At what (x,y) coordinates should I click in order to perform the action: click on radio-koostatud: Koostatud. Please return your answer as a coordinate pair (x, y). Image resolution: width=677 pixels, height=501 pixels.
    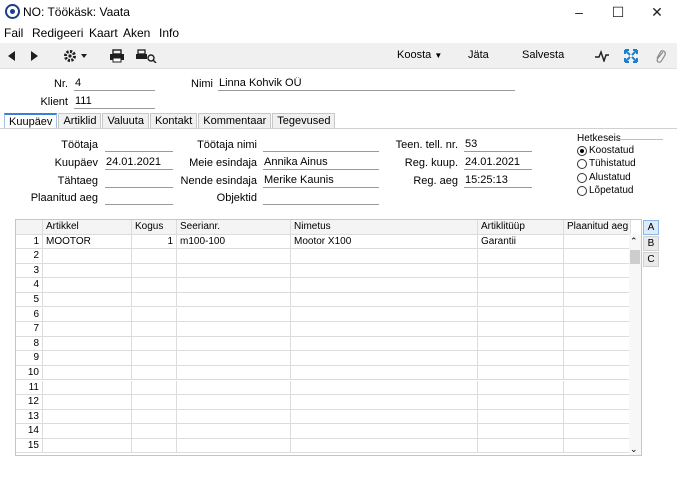
    Looking at the image, I should click on (605, 150).